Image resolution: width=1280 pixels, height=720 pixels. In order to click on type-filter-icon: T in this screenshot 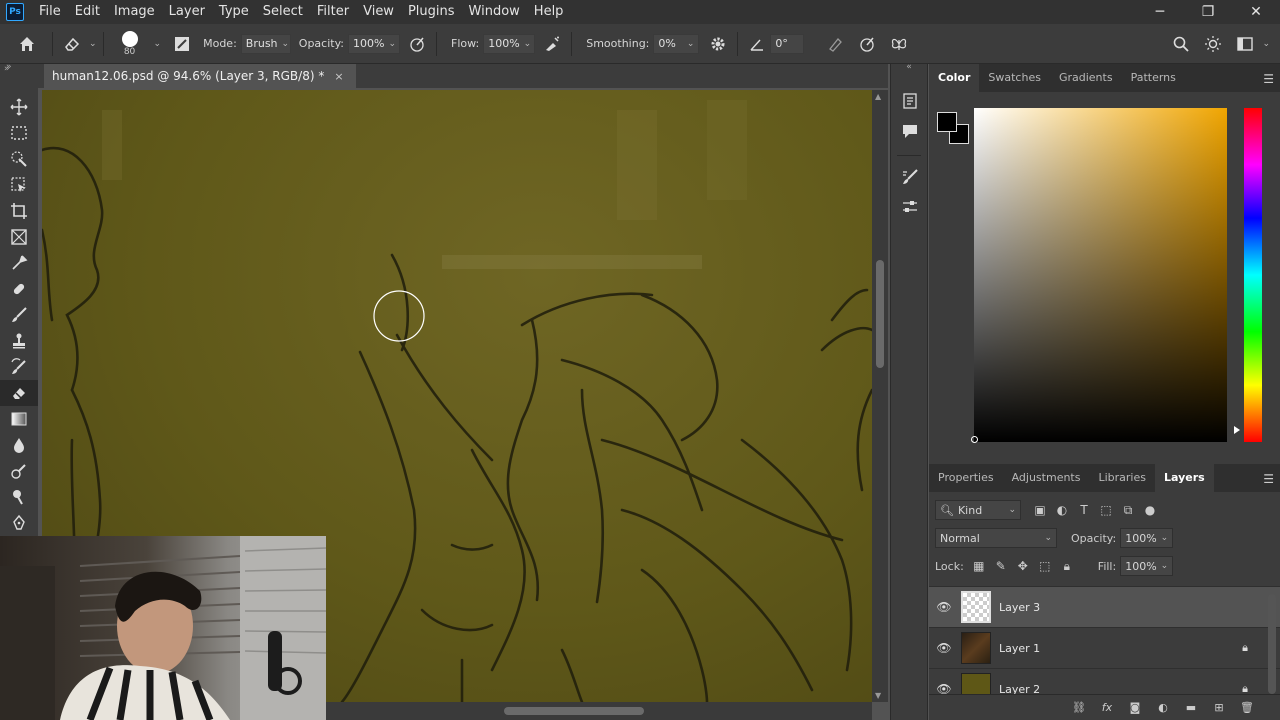, I will do `click(1084, 510)`.